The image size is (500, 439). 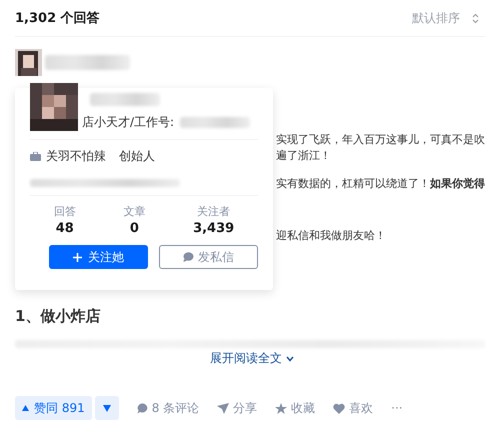 What do you see at coordinates (237, 408) in the screenshot?
I see `share-button: 分享` at bounding box center [237, 408].